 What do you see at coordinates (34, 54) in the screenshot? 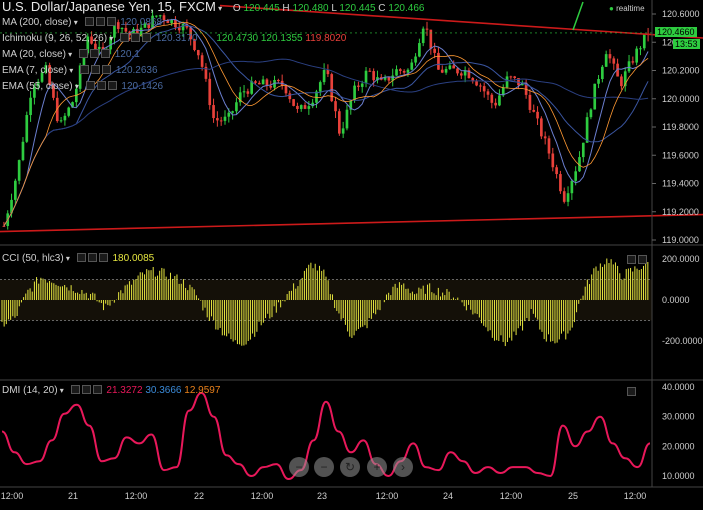
I see `indicator-label: MA (20, close)` at bounding box center [34, 54].